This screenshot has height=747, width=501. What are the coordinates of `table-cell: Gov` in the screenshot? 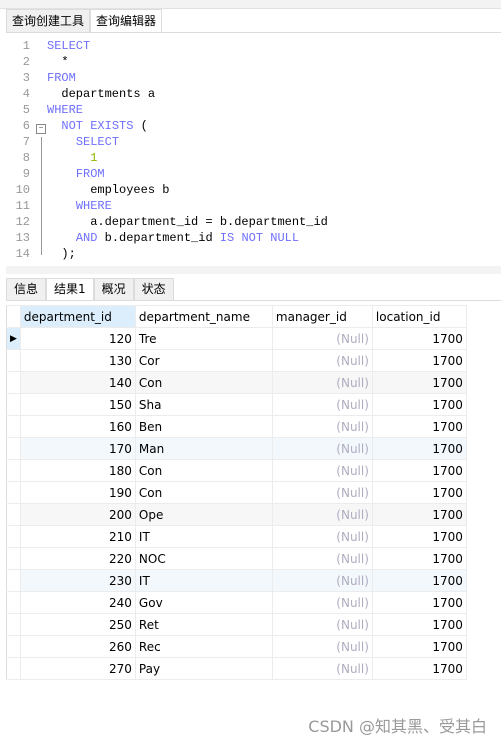 It's located at (203, 602).